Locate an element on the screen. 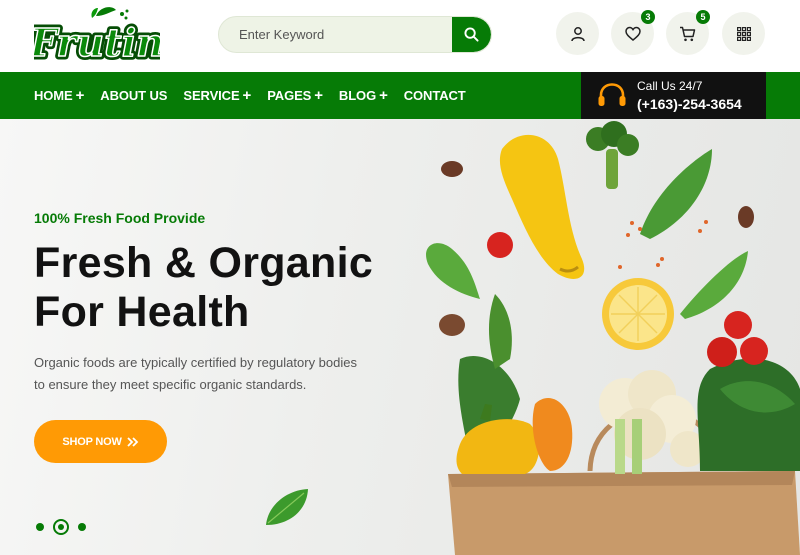 This screenshot has width=800, height=555. shop-now-button: SHOP NOW is located at coordinates (100, 441).